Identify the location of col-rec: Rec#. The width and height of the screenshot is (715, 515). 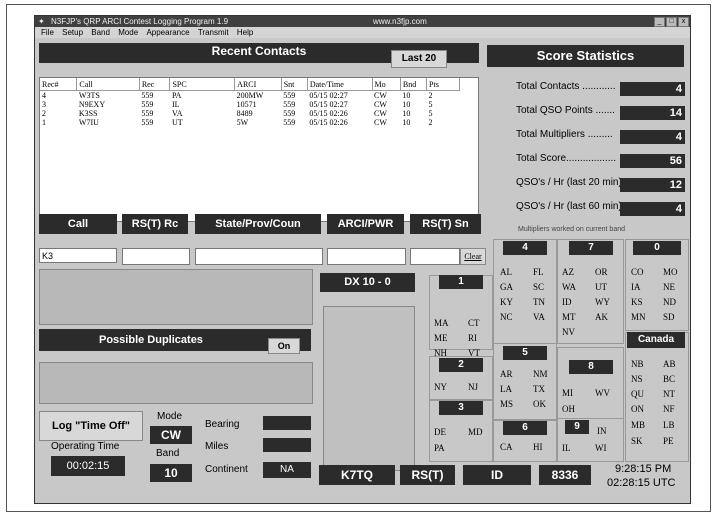
(59, 84).